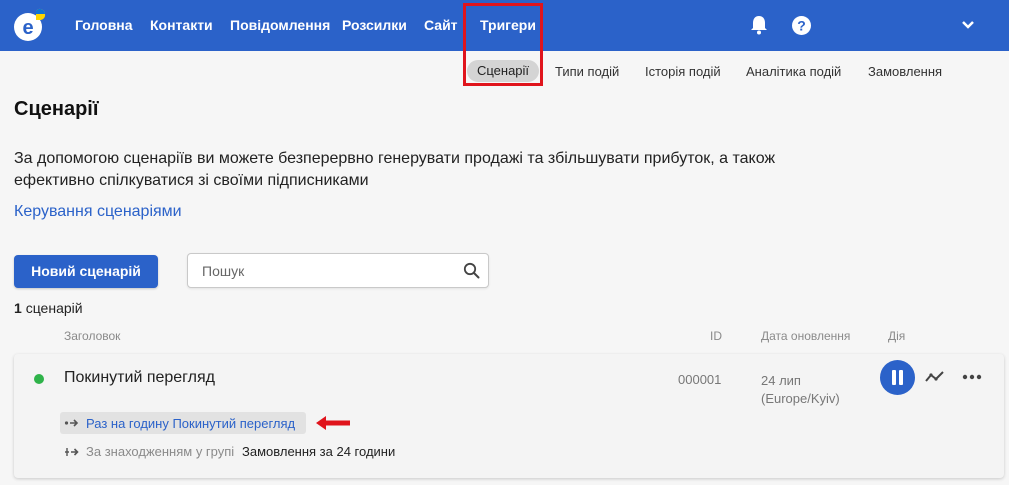 Image resolution: width=1009 pixels, height=485 pixels. I want to click on column-header-id: ID, so click(716, 336).